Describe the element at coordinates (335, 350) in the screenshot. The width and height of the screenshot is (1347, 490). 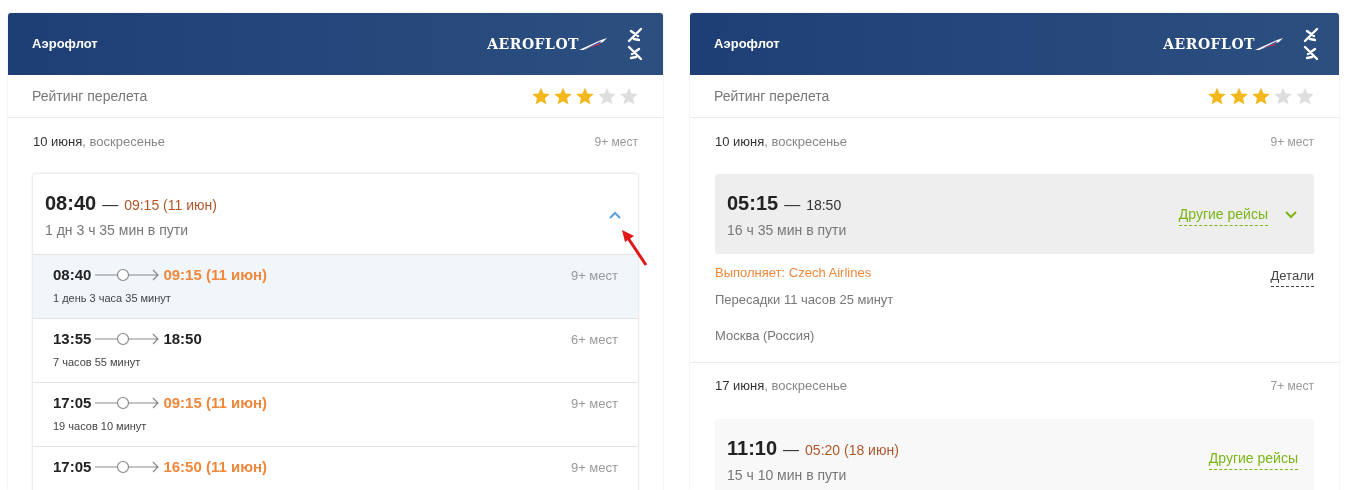
I see `flight-option: 13:55 18:50 6+ мест 7 часов 55 минут` at that location.